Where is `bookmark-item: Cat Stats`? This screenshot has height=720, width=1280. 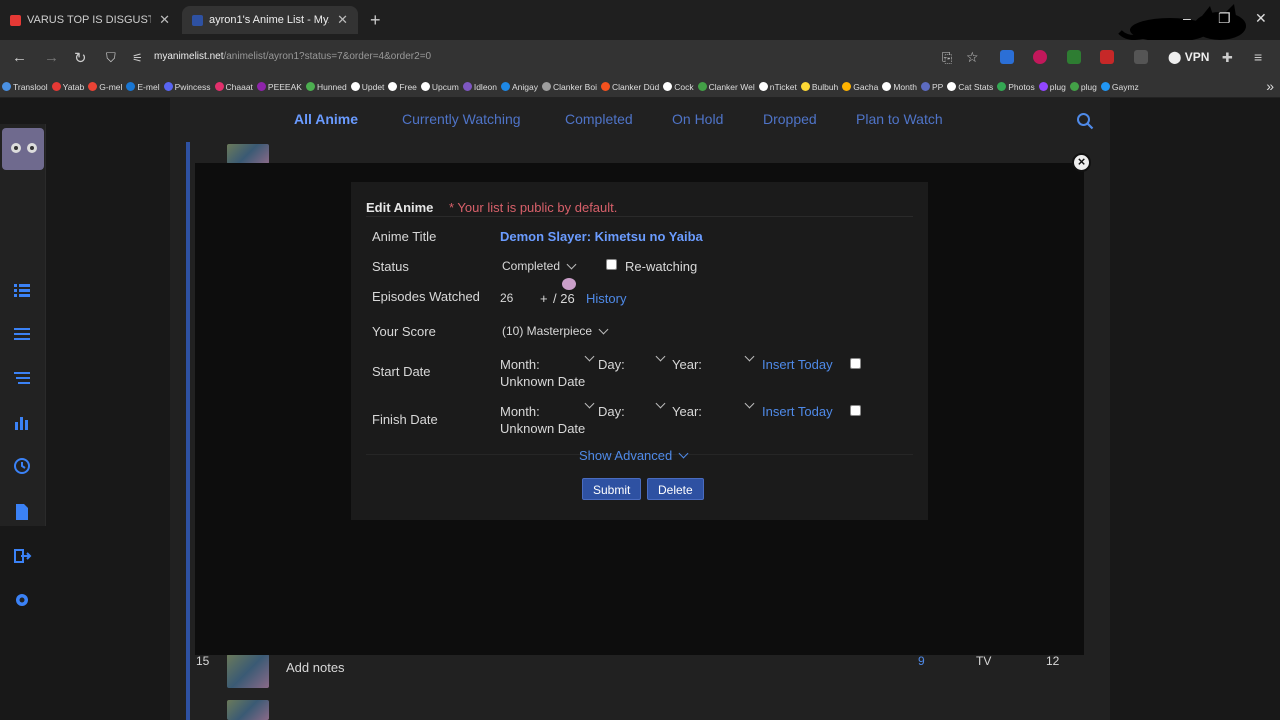 bookmark-item: Cat Stats is located at coordinates (970, 87).